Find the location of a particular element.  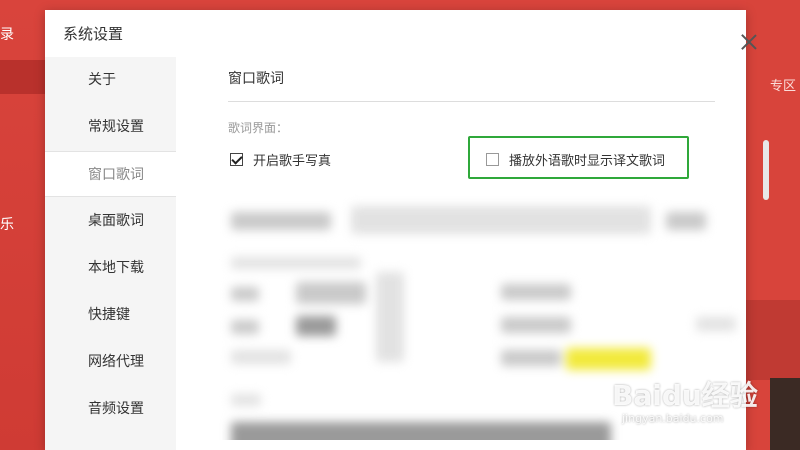

background-nav-text: 录 is located at coordinates (7, 35).